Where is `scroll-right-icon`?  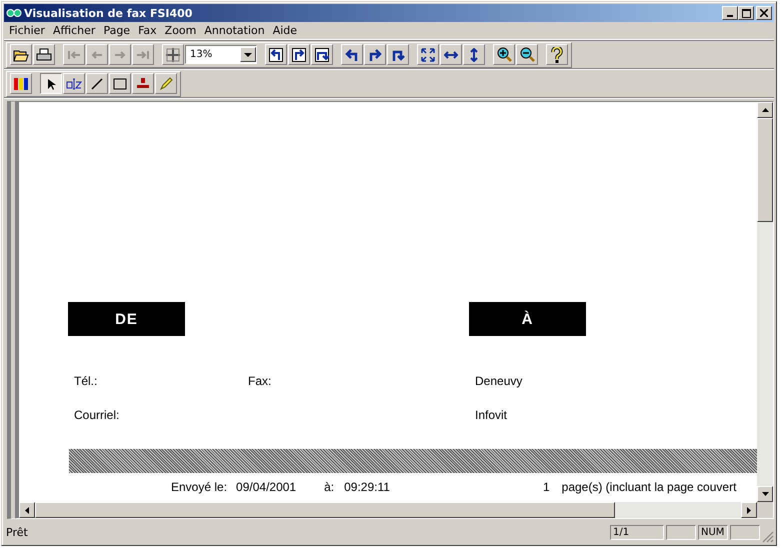
scroll-right-icon is located at coordinates (749, 510).